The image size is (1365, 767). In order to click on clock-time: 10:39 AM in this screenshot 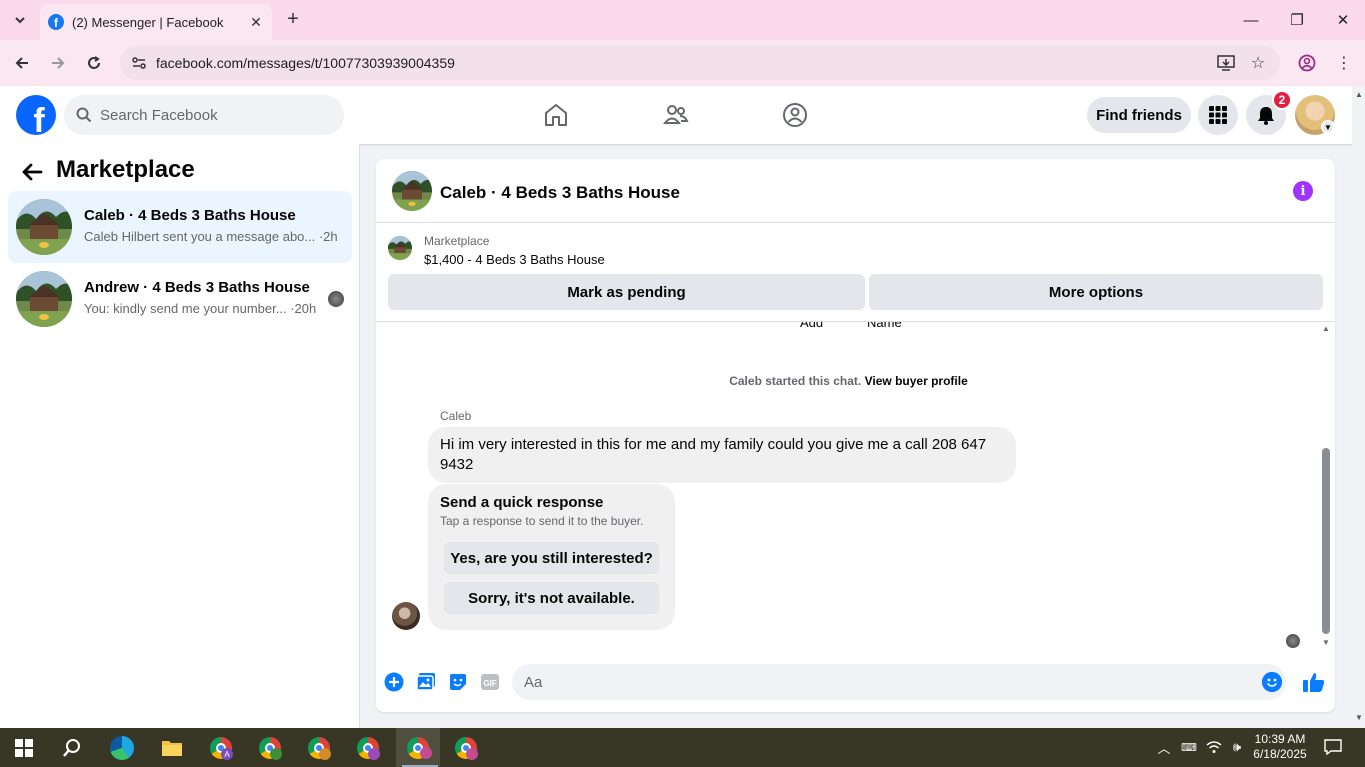, I will do `click(1280, 739)`.